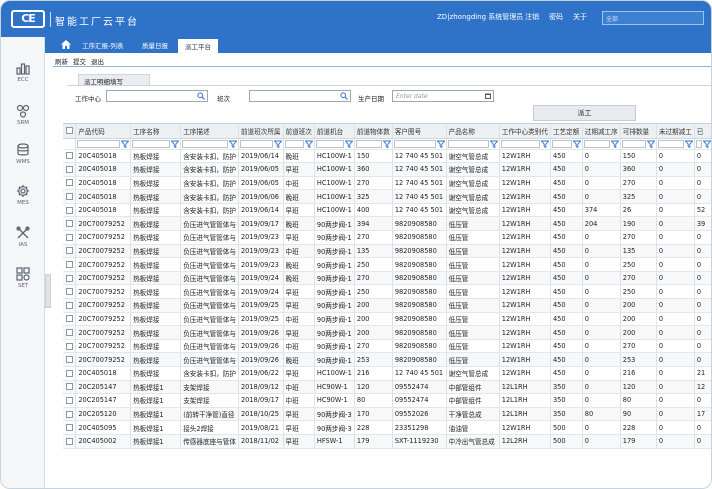 The image size is (712, 489). Describe the element at coordinates (584, 113) in the screenshot. I see `dispatch-button: 派工` at that location.